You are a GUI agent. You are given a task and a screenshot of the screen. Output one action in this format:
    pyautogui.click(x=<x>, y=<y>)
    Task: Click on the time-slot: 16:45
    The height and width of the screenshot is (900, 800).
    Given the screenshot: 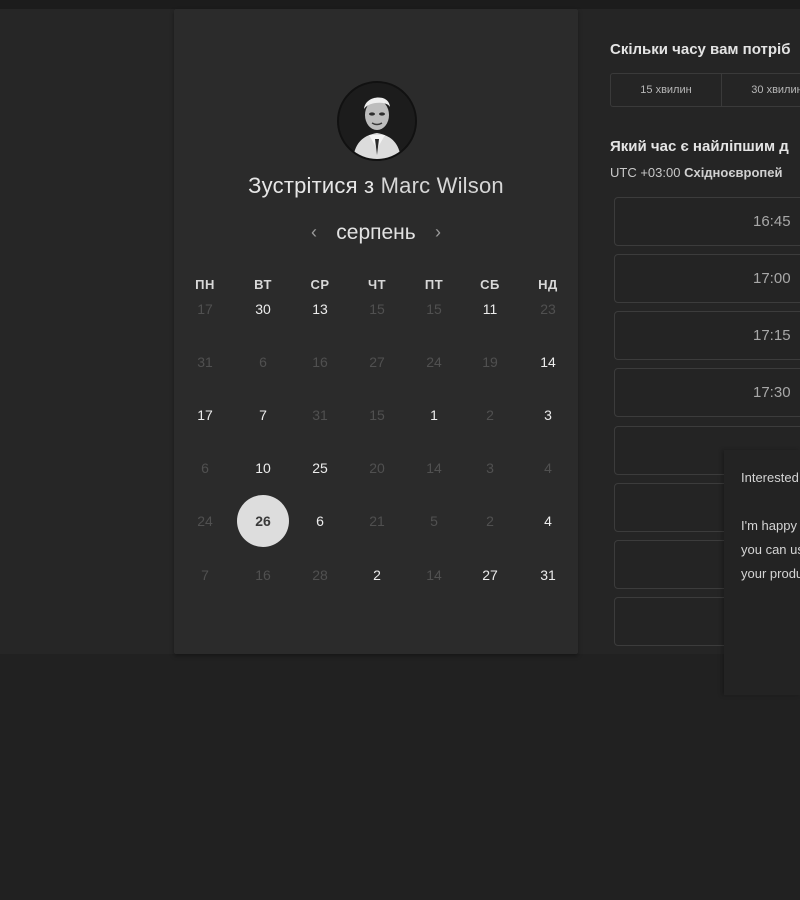 What is the action you would take?
    pyautogui.click(x=707, y=221)
    